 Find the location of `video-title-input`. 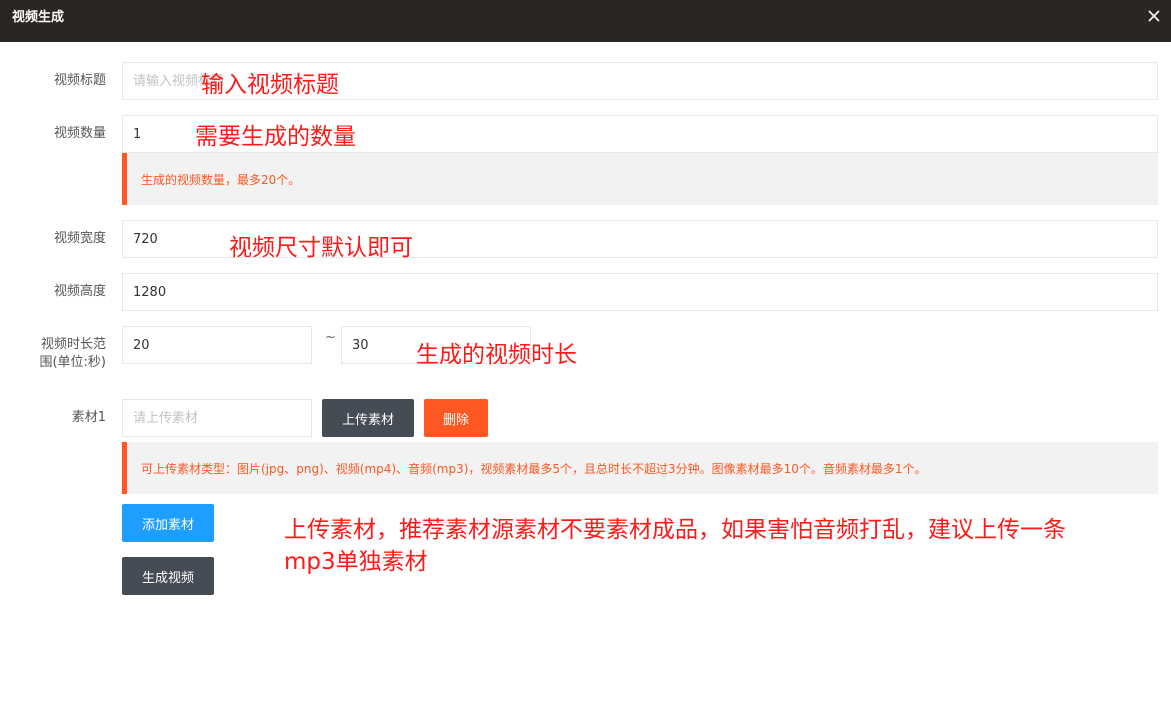

video-title-input is located at coordinates (640, 81).